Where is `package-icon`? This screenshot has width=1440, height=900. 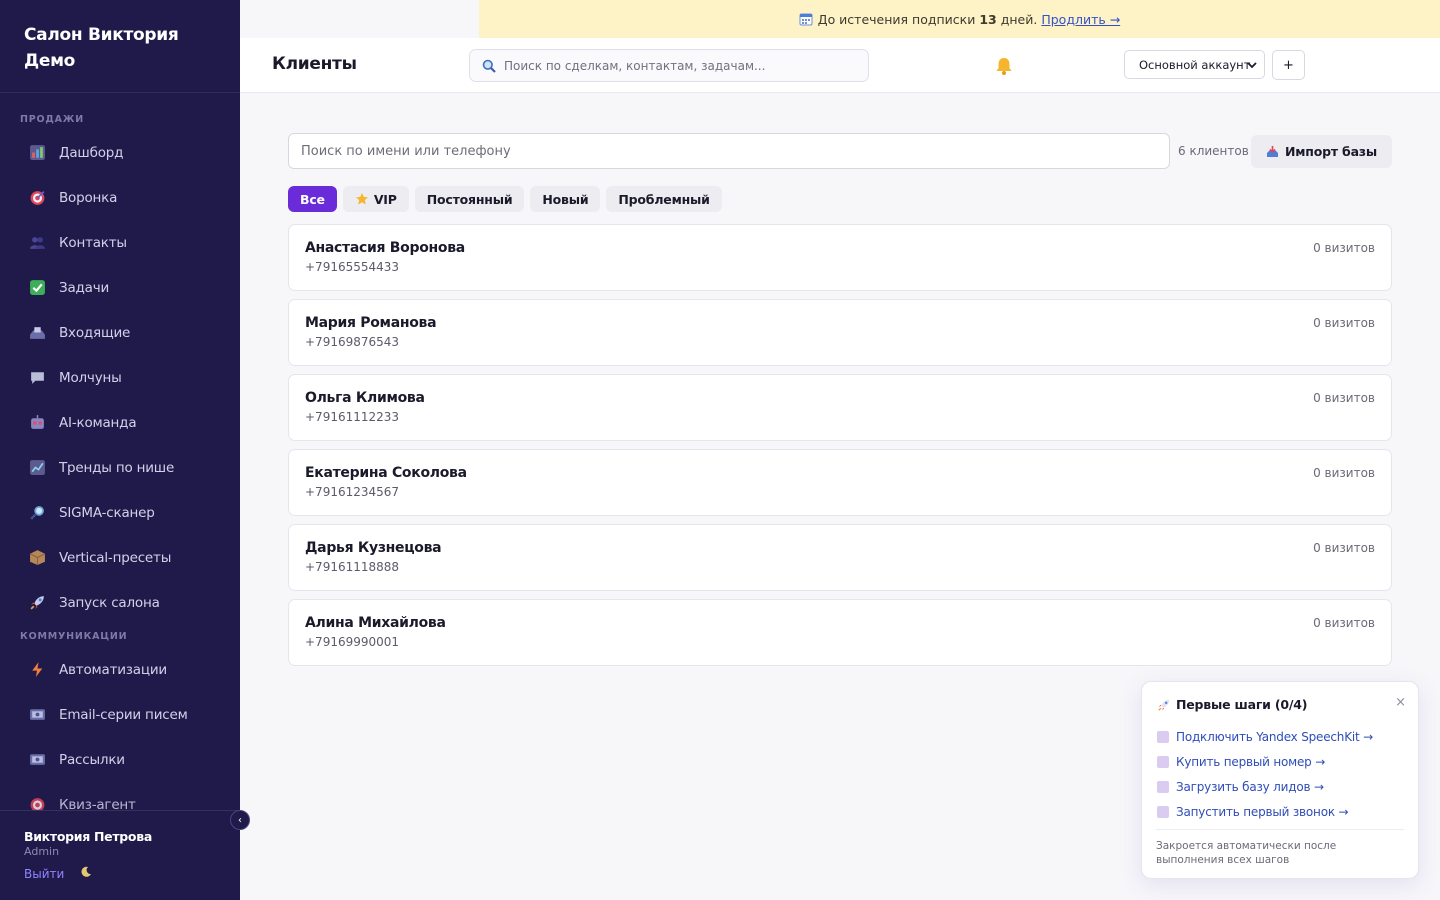
package-icon is located at coordinates (37, 557).